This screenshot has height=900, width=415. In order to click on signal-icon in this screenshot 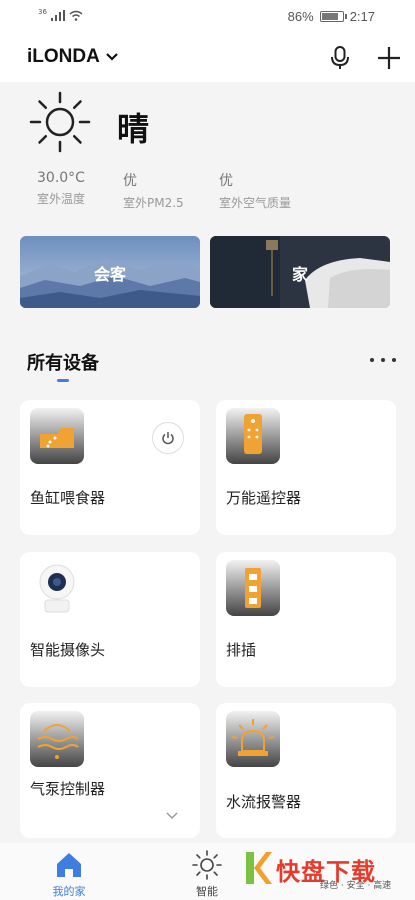, I will do `click(57, 15)`.